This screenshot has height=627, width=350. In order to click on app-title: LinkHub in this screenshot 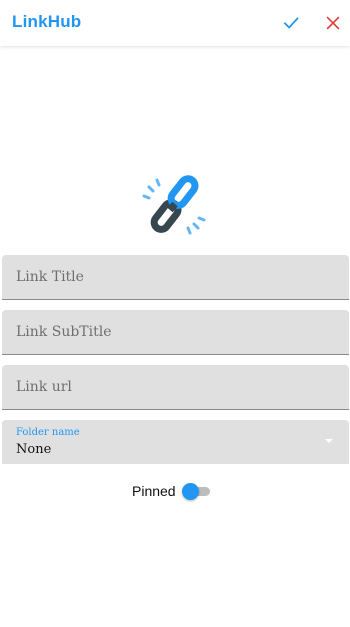, I will do `click(47, 21)`.